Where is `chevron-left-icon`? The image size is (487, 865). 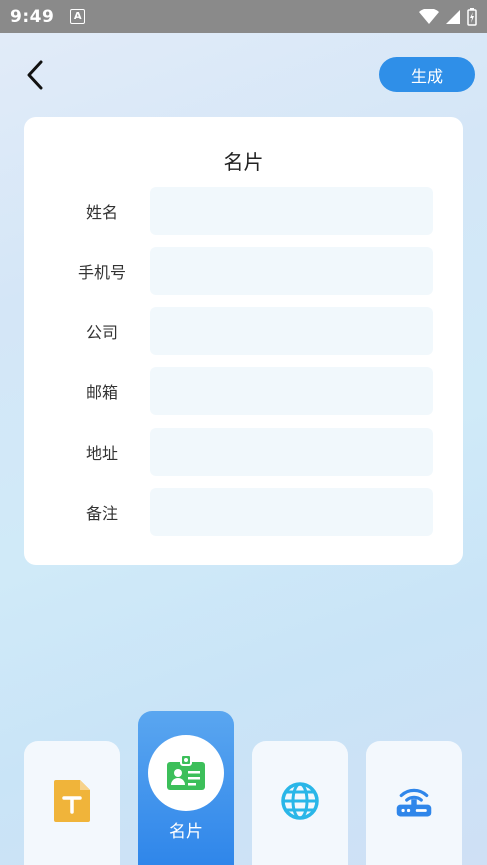 chevron-left-icon is located at coordinates (35, 75).